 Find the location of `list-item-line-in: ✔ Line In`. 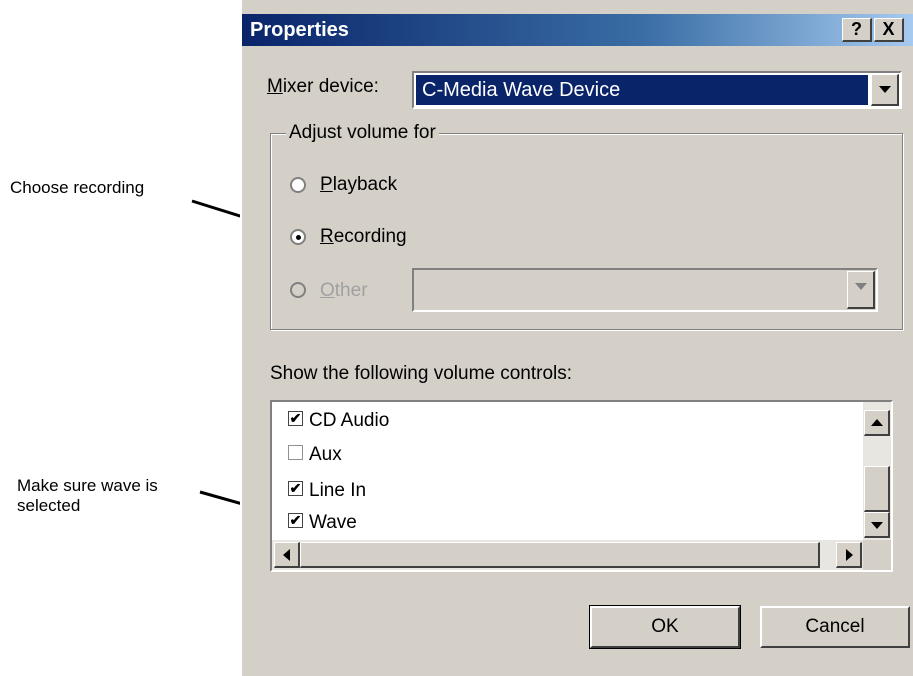

list-item-line-in: ✔ Line In is located at coordinates (327, 491).